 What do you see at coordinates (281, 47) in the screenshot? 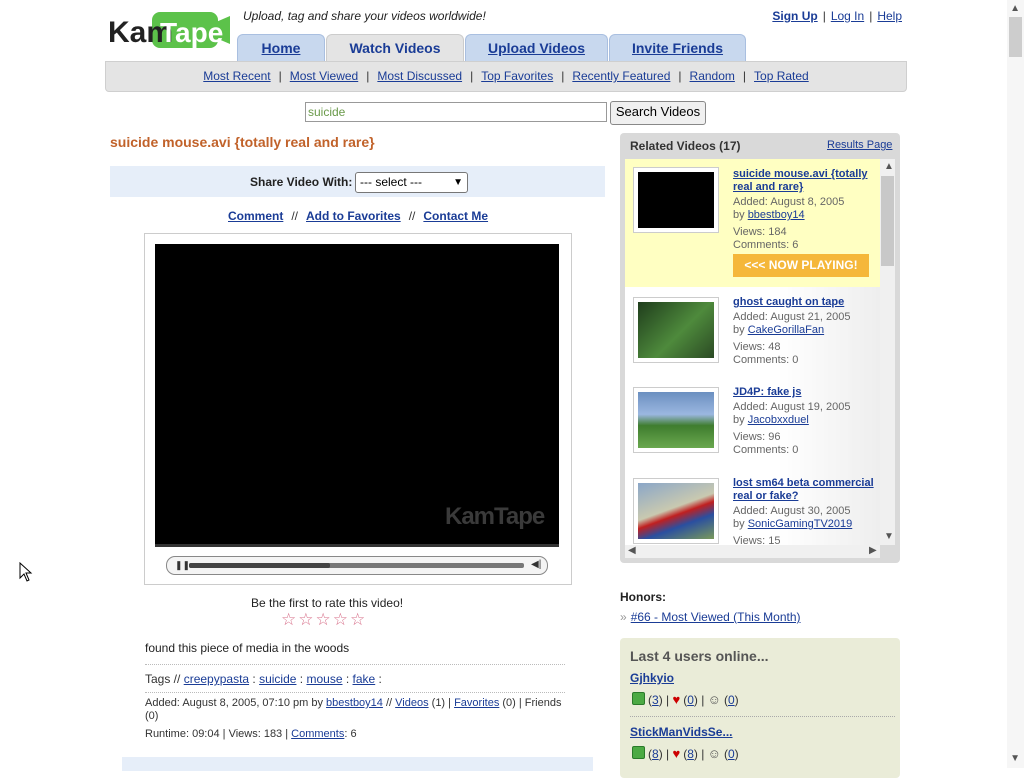
I see `tab-home: Home` at bounding box center [281, 47].